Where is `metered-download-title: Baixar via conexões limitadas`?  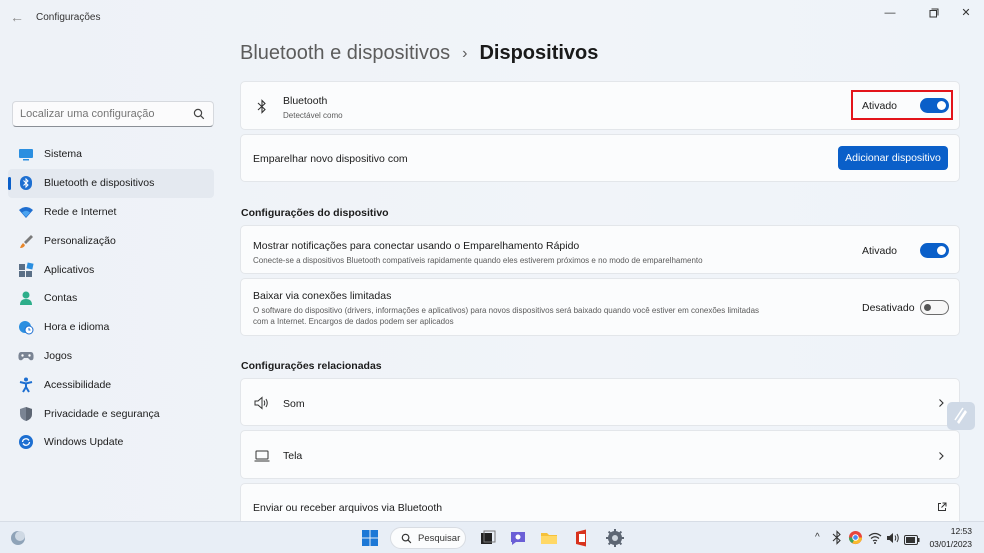 metered-download-title: Baixar via conexões limitadas is located at coordinates (322, 296).